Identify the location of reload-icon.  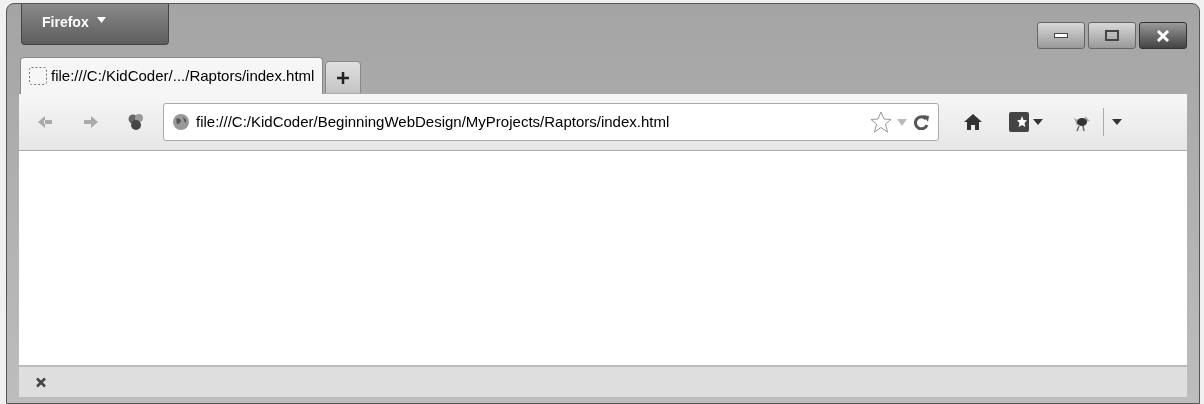
(922, 122).